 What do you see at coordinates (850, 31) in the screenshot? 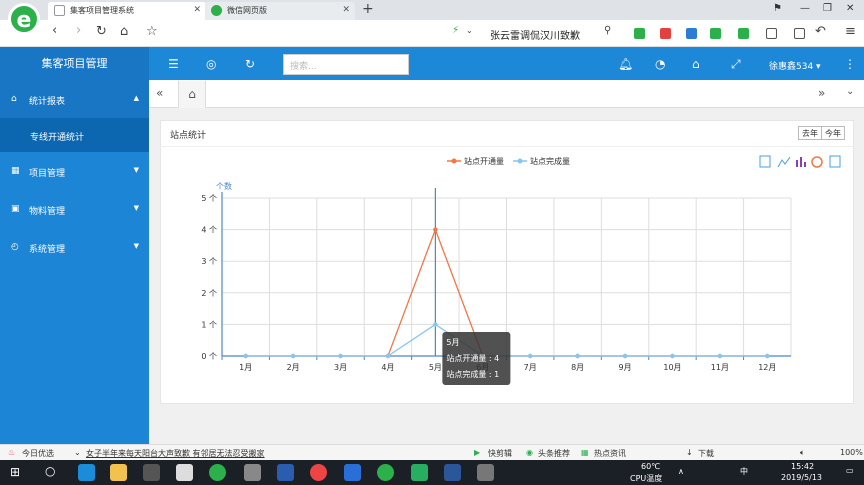
I see `menu-icon: ≡` at bounding box center [850, 31].